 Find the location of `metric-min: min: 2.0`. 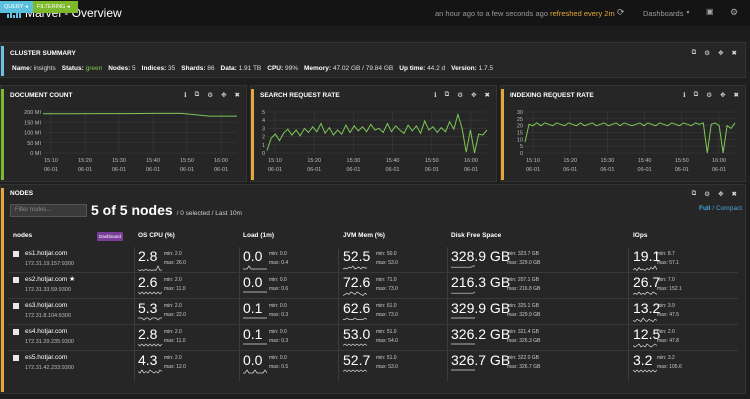

metric-min: min: 2.0 is located at coordinates (173, 358).